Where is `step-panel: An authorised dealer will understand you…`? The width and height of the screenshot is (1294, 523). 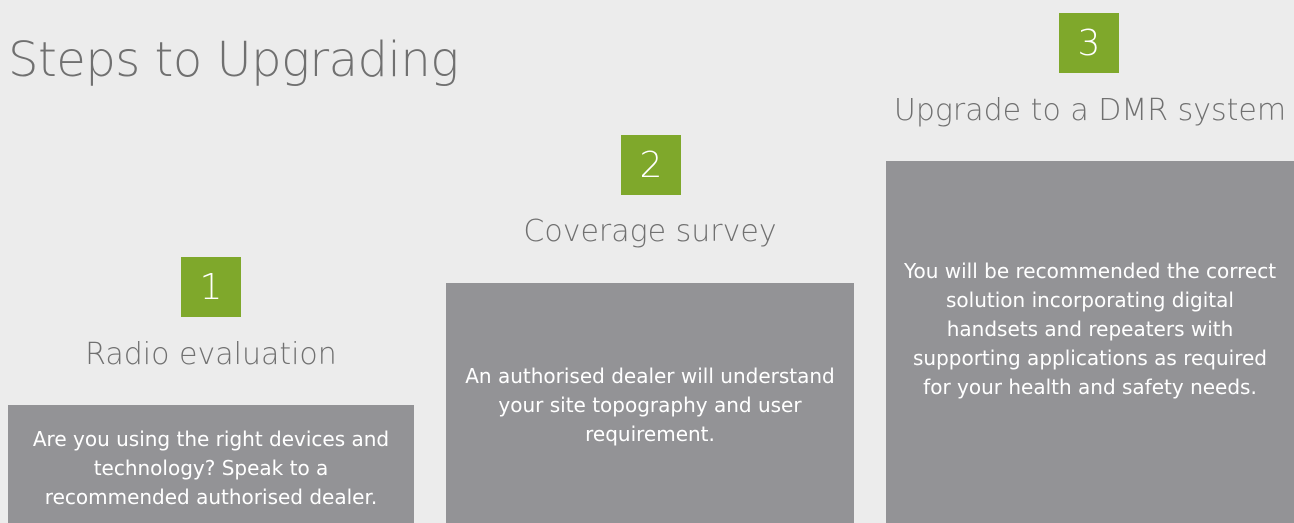
step-panel: An authorised dealer will understand you… is located at coordinates (650, 403).